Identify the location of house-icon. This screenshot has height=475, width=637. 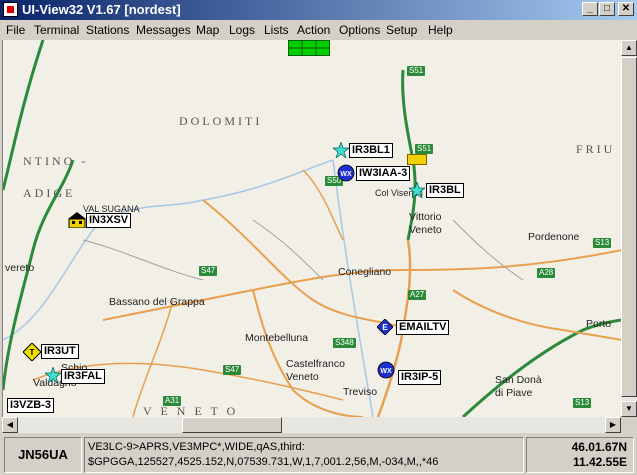
(77, 220).